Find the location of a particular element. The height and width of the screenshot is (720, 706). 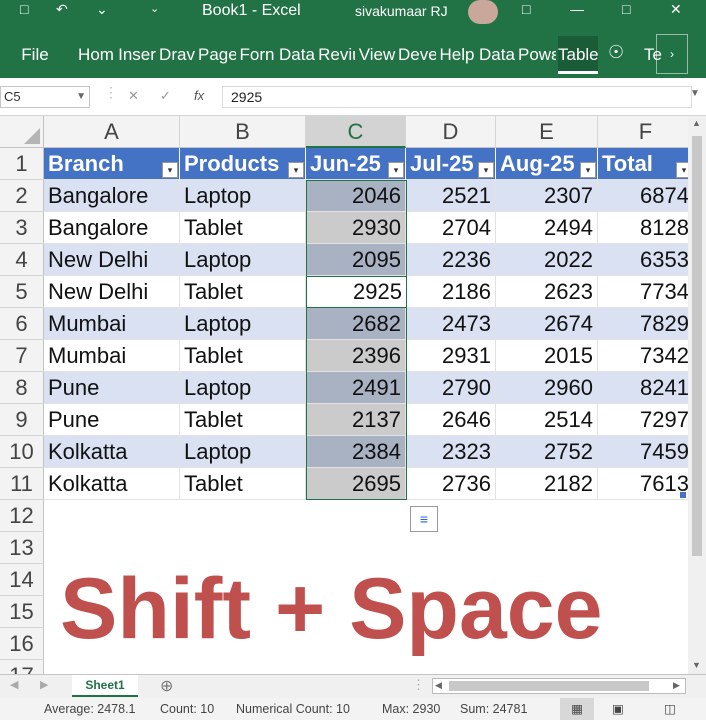

table-cell: 2960 is located at coordinates (547, 388).